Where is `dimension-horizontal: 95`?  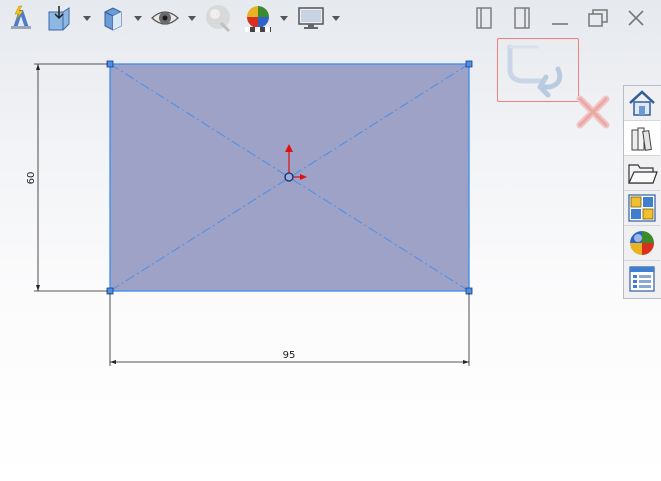
dimension-horizontal: 95 is located at coordinates (289, 329).